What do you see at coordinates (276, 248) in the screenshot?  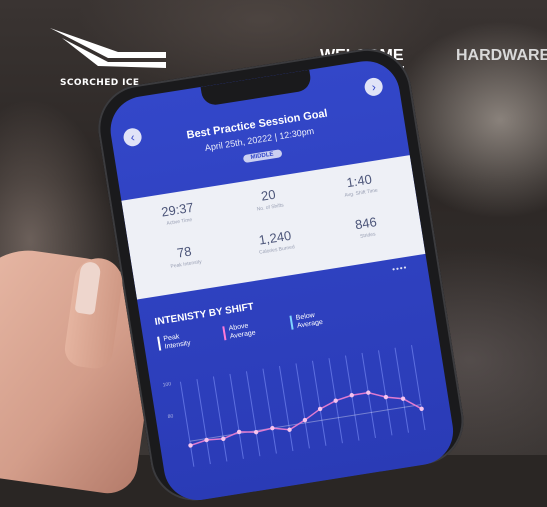 I see `stat-calories: 1,240 Calories Burned` at bounding box center [276, 248].